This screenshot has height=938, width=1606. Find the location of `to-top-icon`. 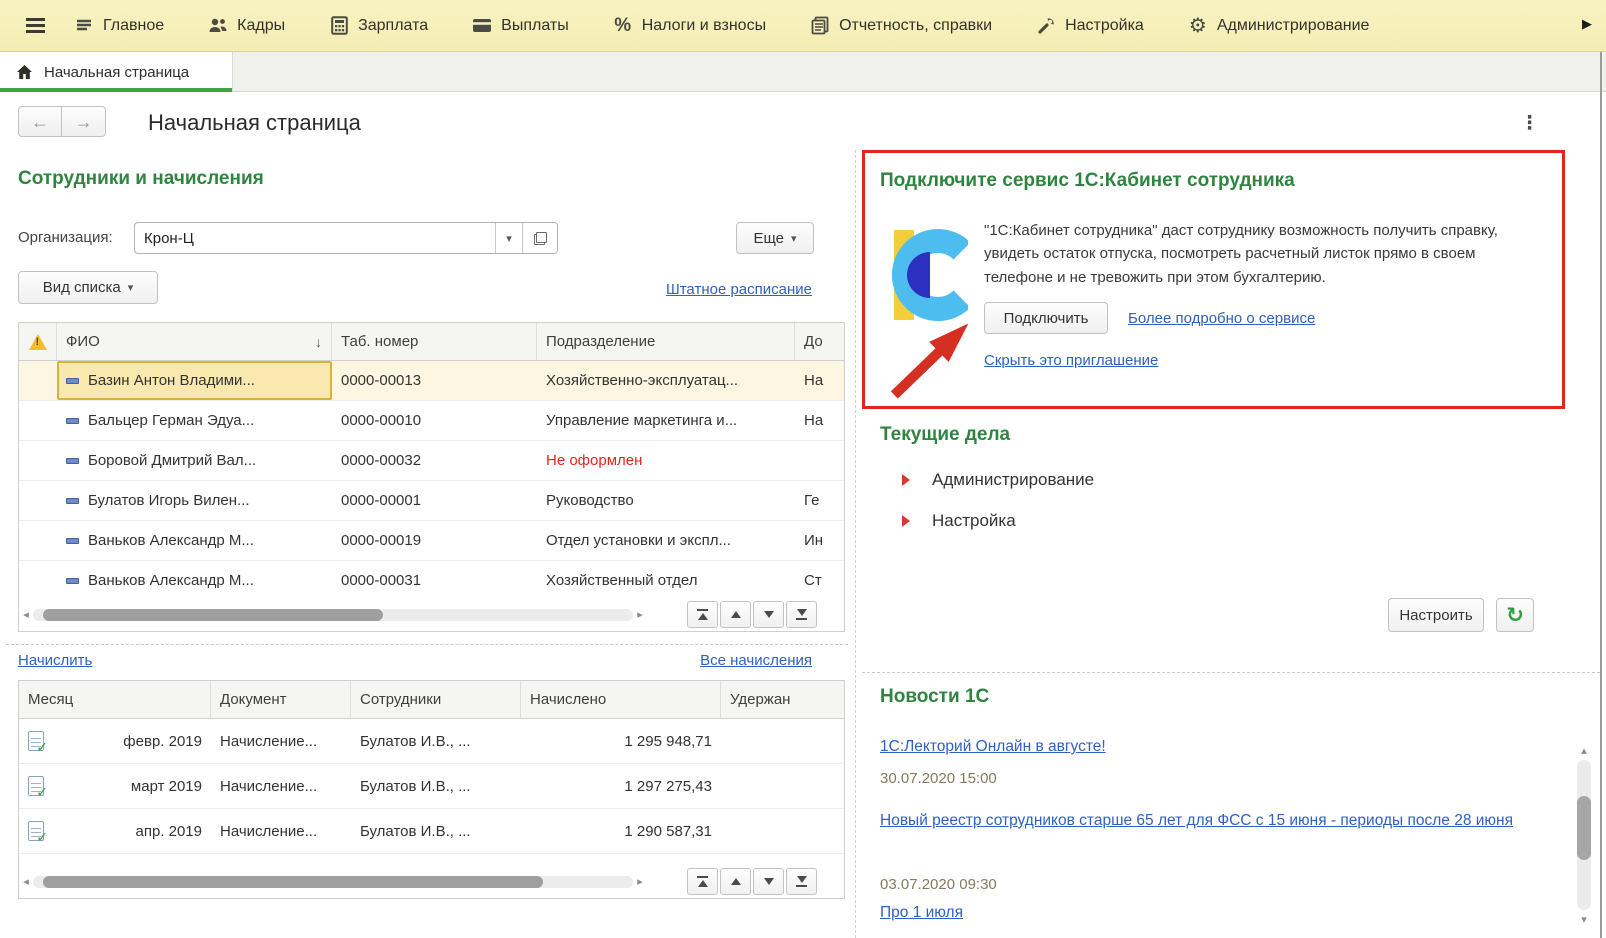

to-top-icon is located at coordinates (702, 883).